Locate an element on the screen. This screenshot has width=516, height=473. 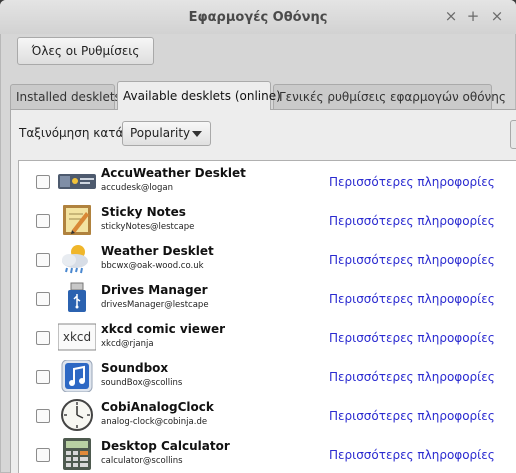
search-field-edge is located at coordinates (513, 134).